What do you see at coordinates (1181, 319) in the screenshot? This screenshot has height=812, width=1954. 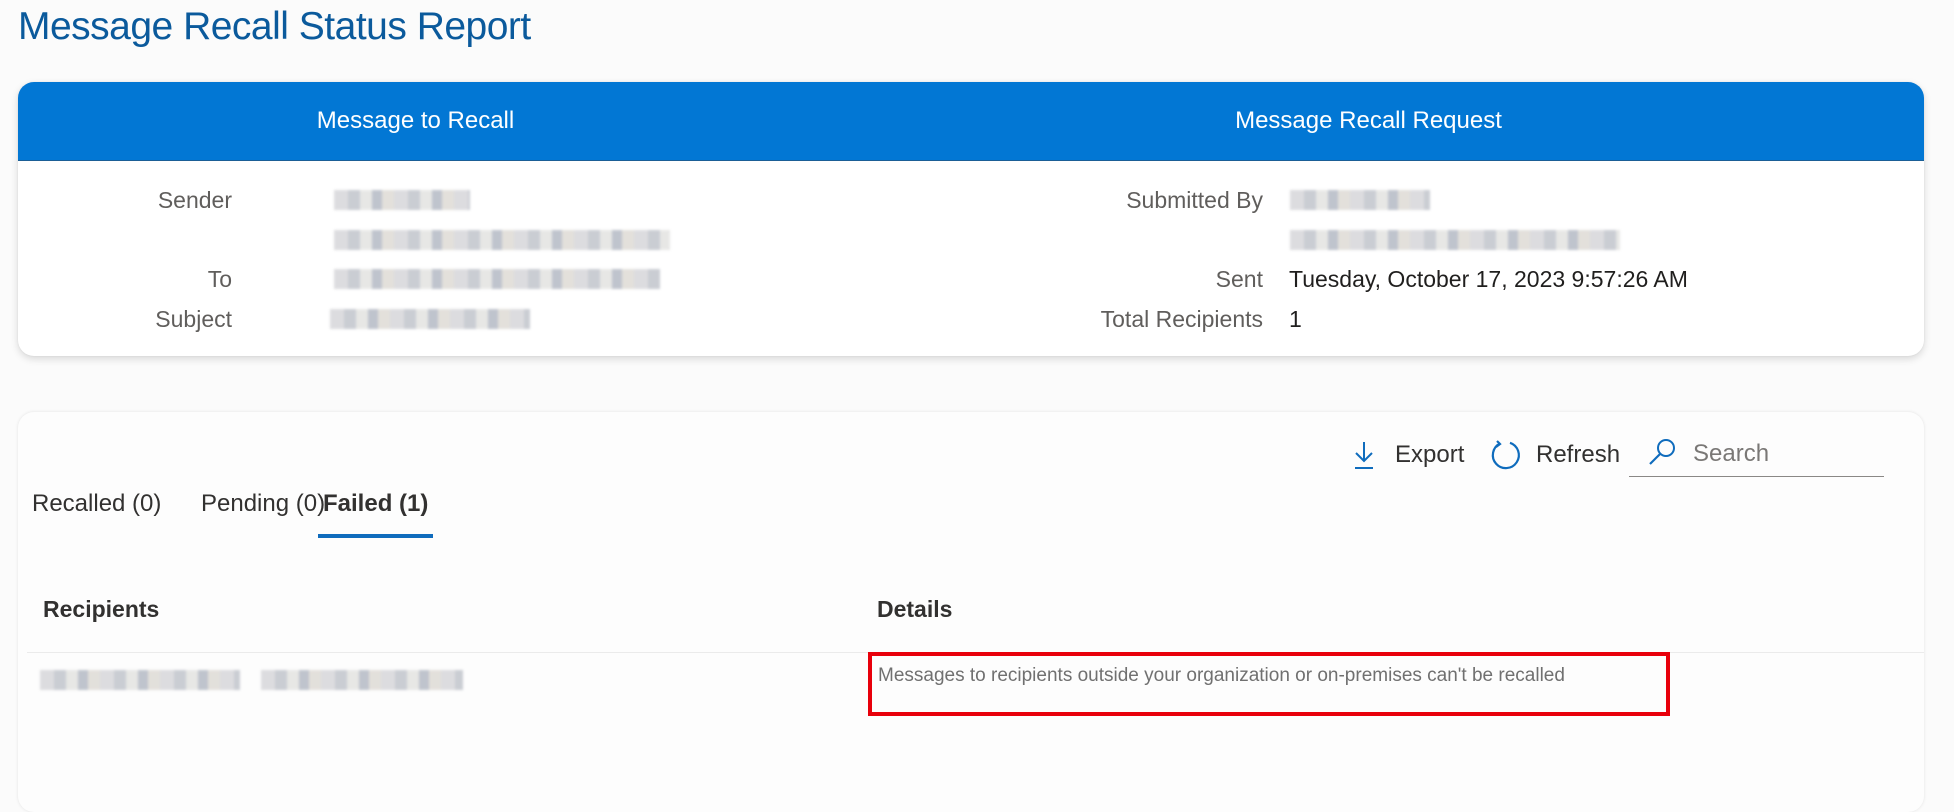 I see `total-recipients-label: Total Recipients` at bounding box center [1181, 319].